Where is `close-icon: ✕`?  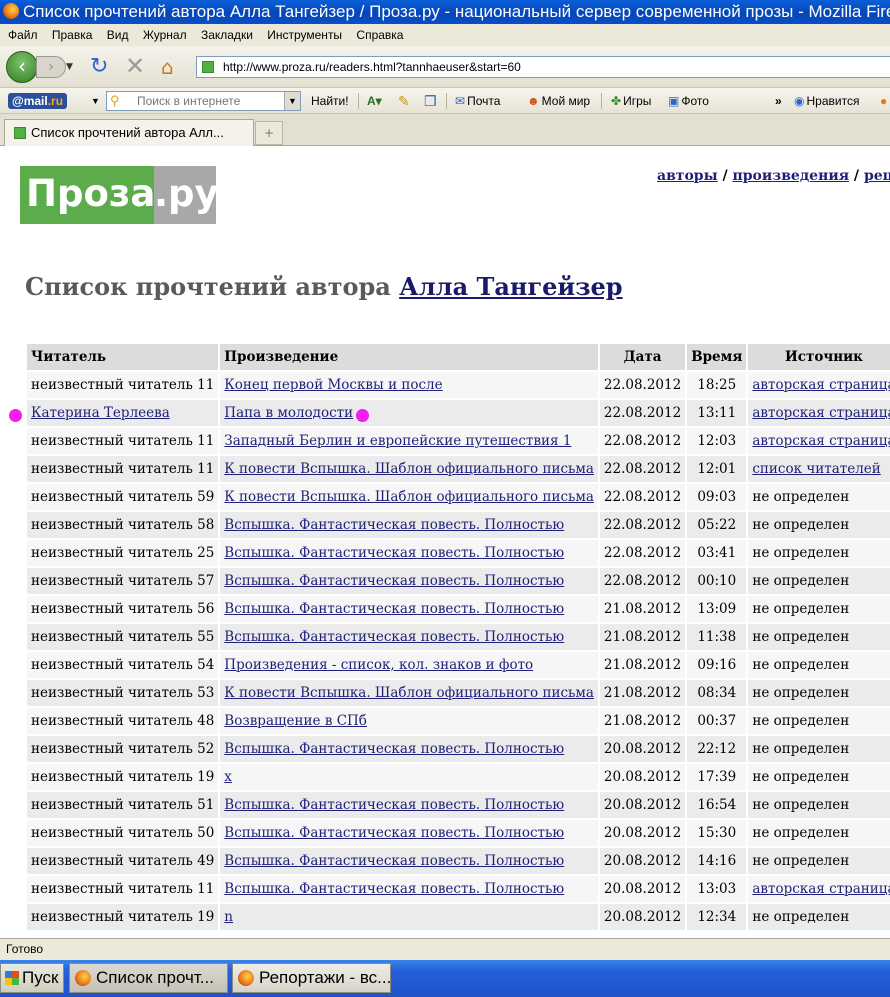
close-icon: ✕ is located at coordinates (135, 66).